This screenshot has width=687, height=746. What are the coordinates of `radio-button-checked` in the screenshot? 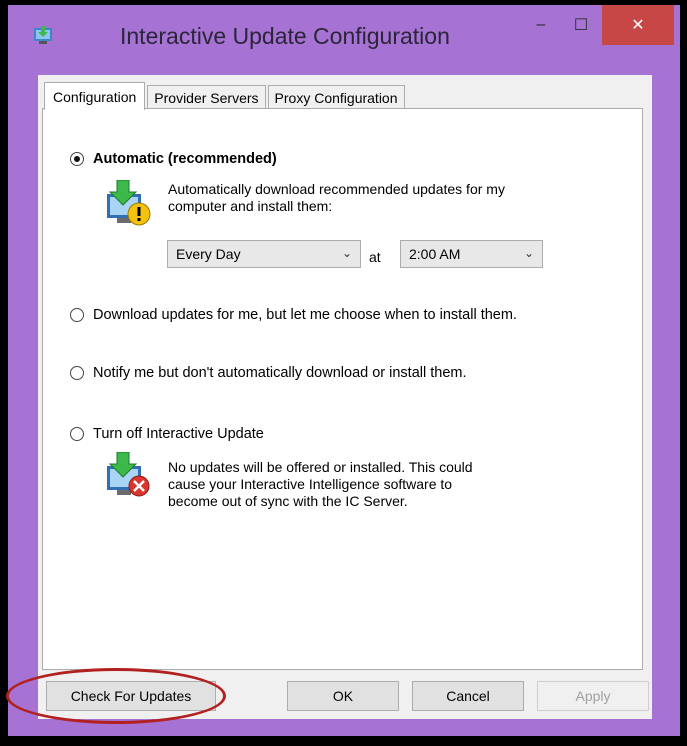 It's located at (77, 159).